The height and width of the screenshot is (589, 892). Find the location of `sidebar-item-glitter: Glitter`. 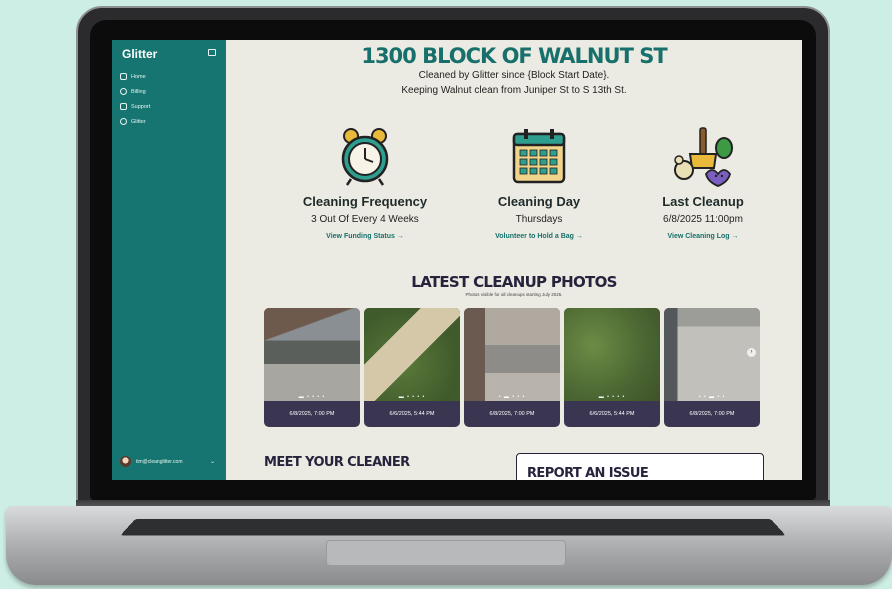

sidebar-item-glitter: Glitter is located at coordinates (135, 121).